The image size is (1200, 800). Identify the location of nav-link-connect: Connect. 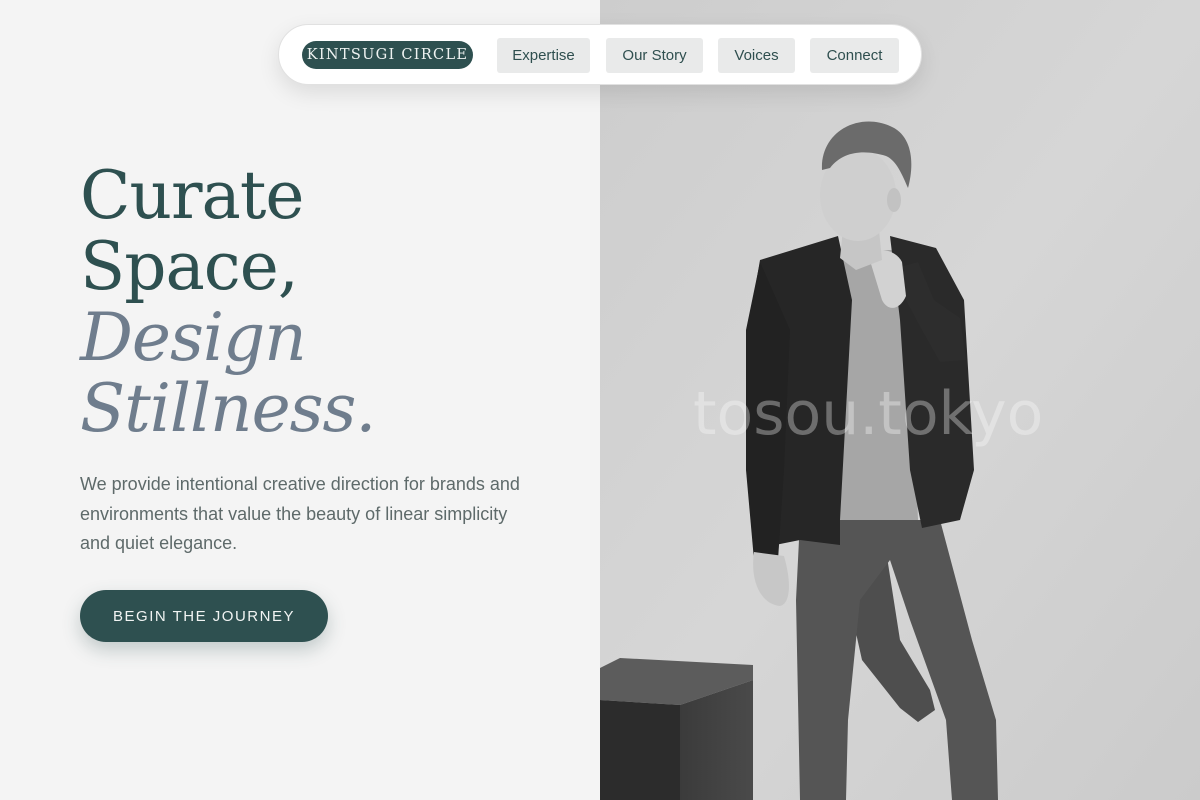
(854, 55).